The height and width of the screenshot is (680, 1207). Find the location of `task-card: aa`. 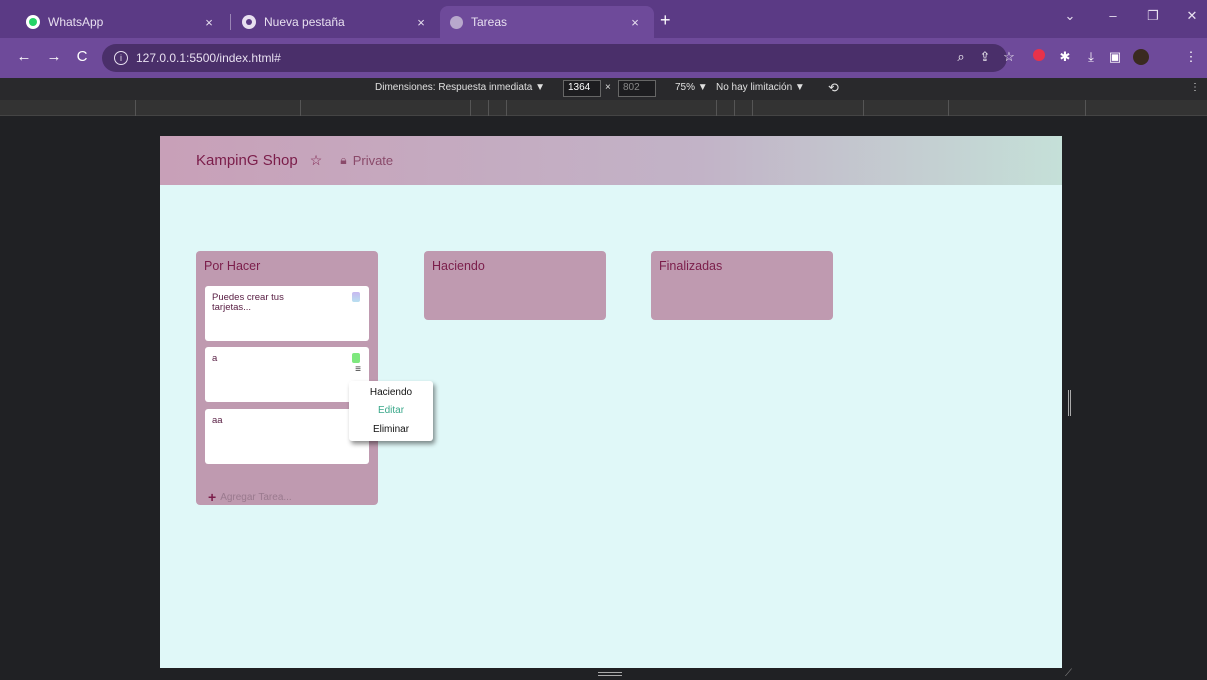

task-card: aa is located at coordinates (287, 436).